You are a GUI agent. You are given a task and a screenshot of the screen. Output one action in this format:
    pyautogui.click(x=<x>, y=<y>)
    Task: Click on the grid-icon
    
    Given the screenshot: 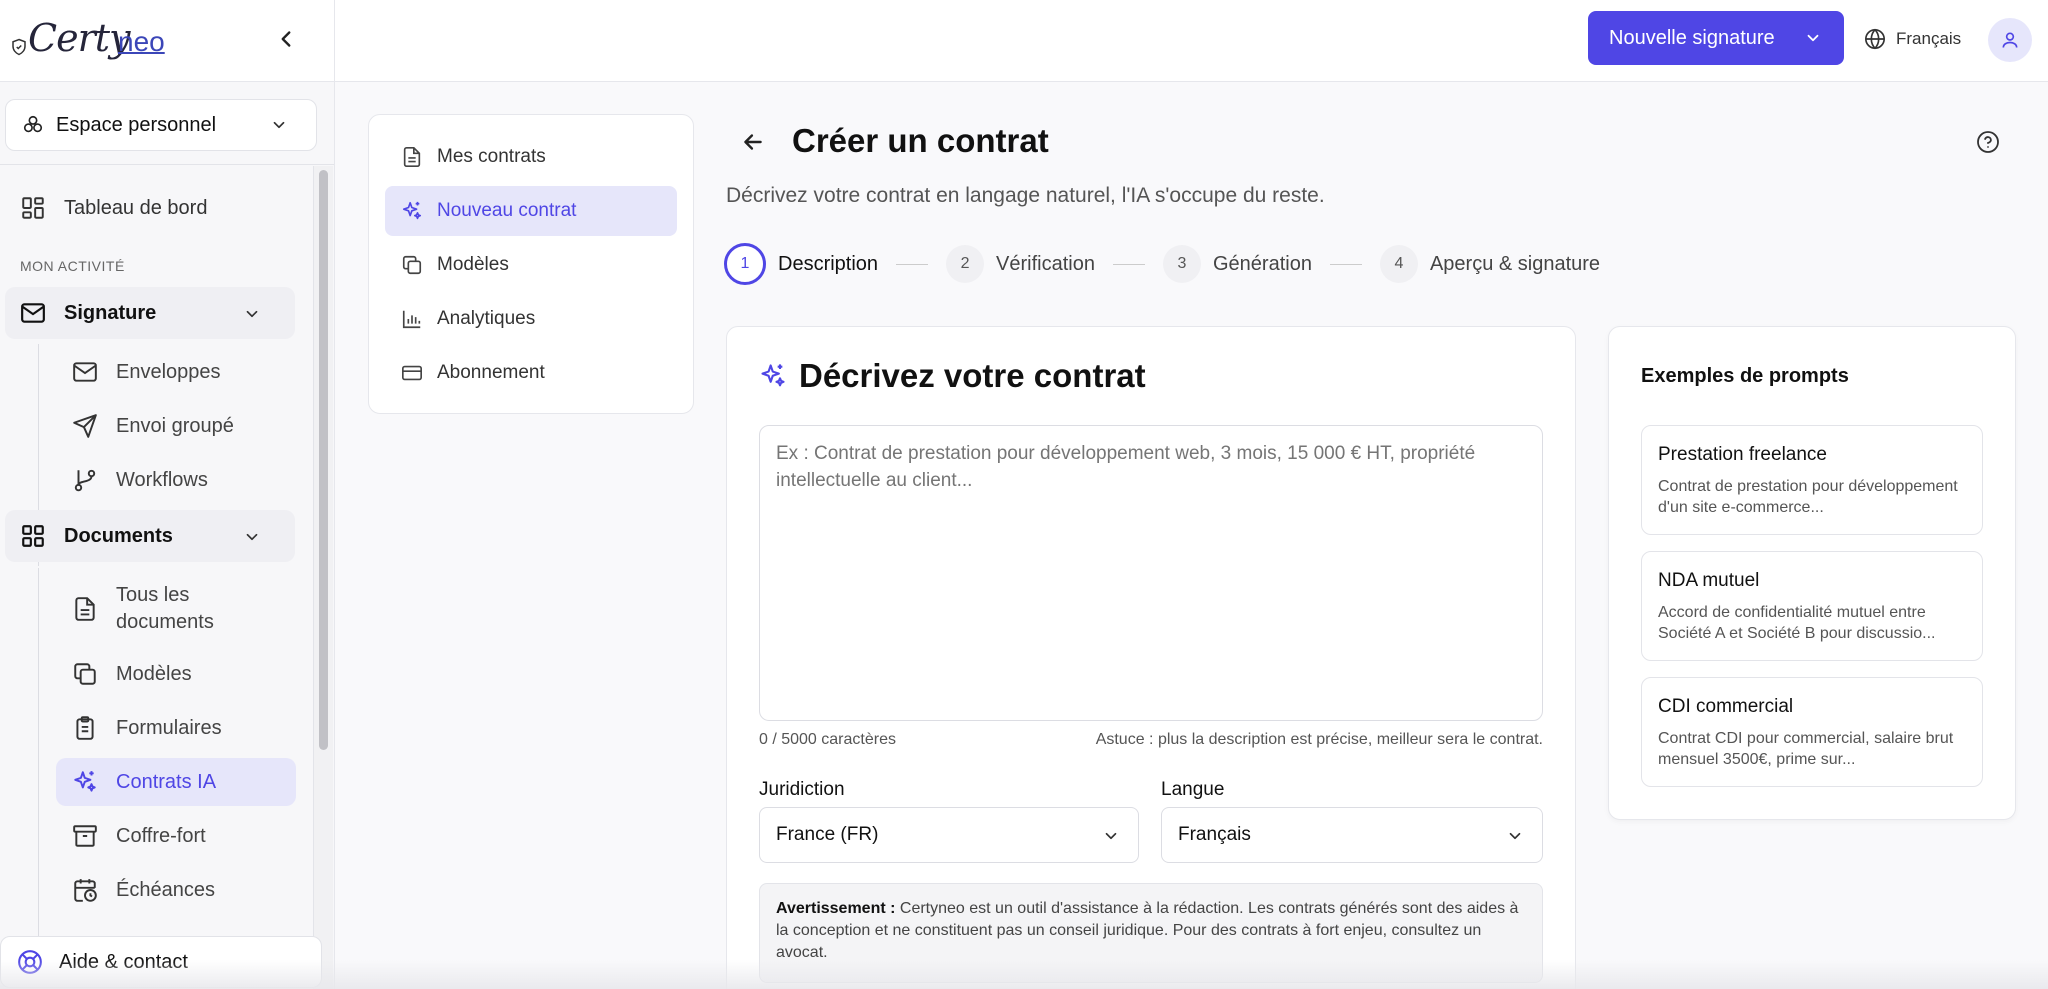 What is the action you would take?
    pyautogui.click(x=33, y=536)
    